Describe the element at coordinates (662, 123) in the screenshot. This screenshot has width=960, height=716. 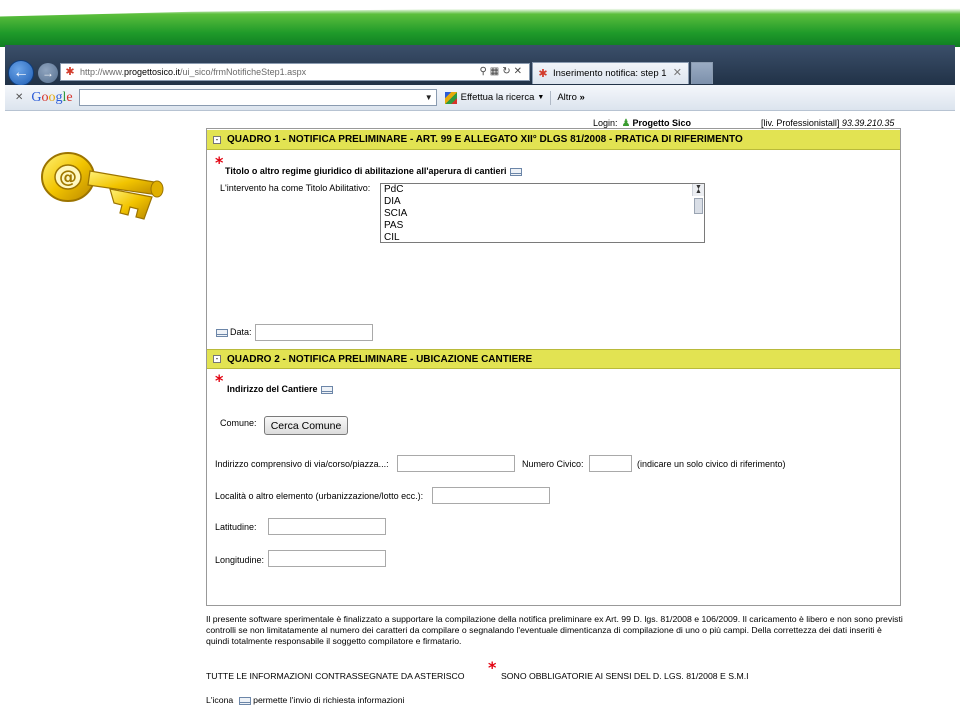
I see `user-name: Progetto Sico` at that location.